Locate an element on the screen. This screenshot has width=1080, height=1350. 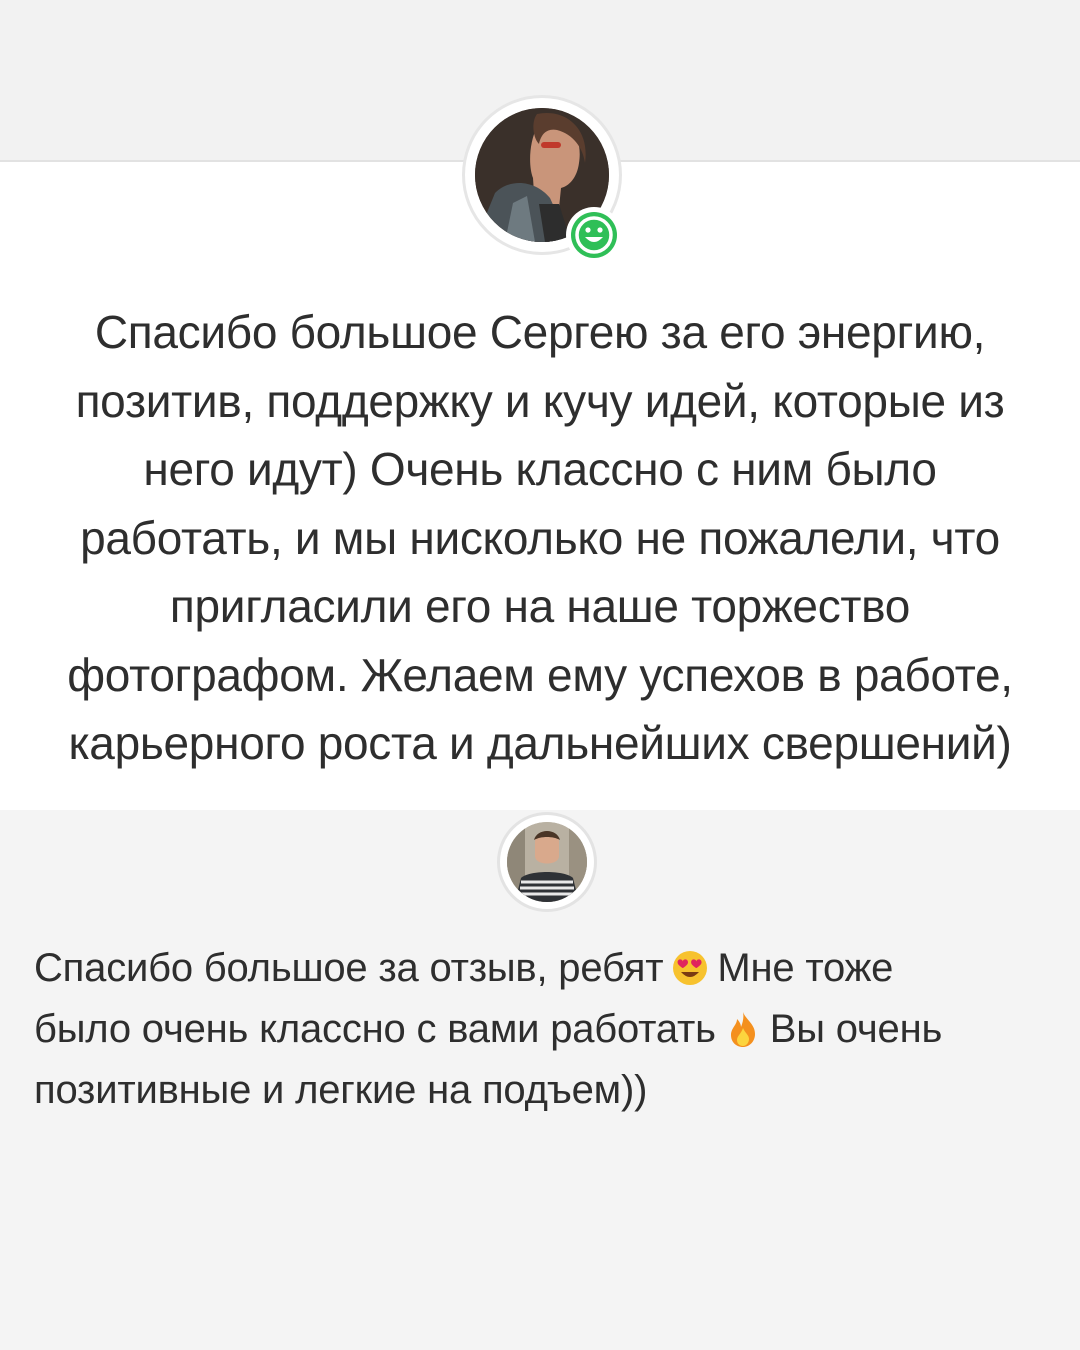
review-line: фотографом. Желаем ему успехов в работе, is located at coordinates (540, 674).